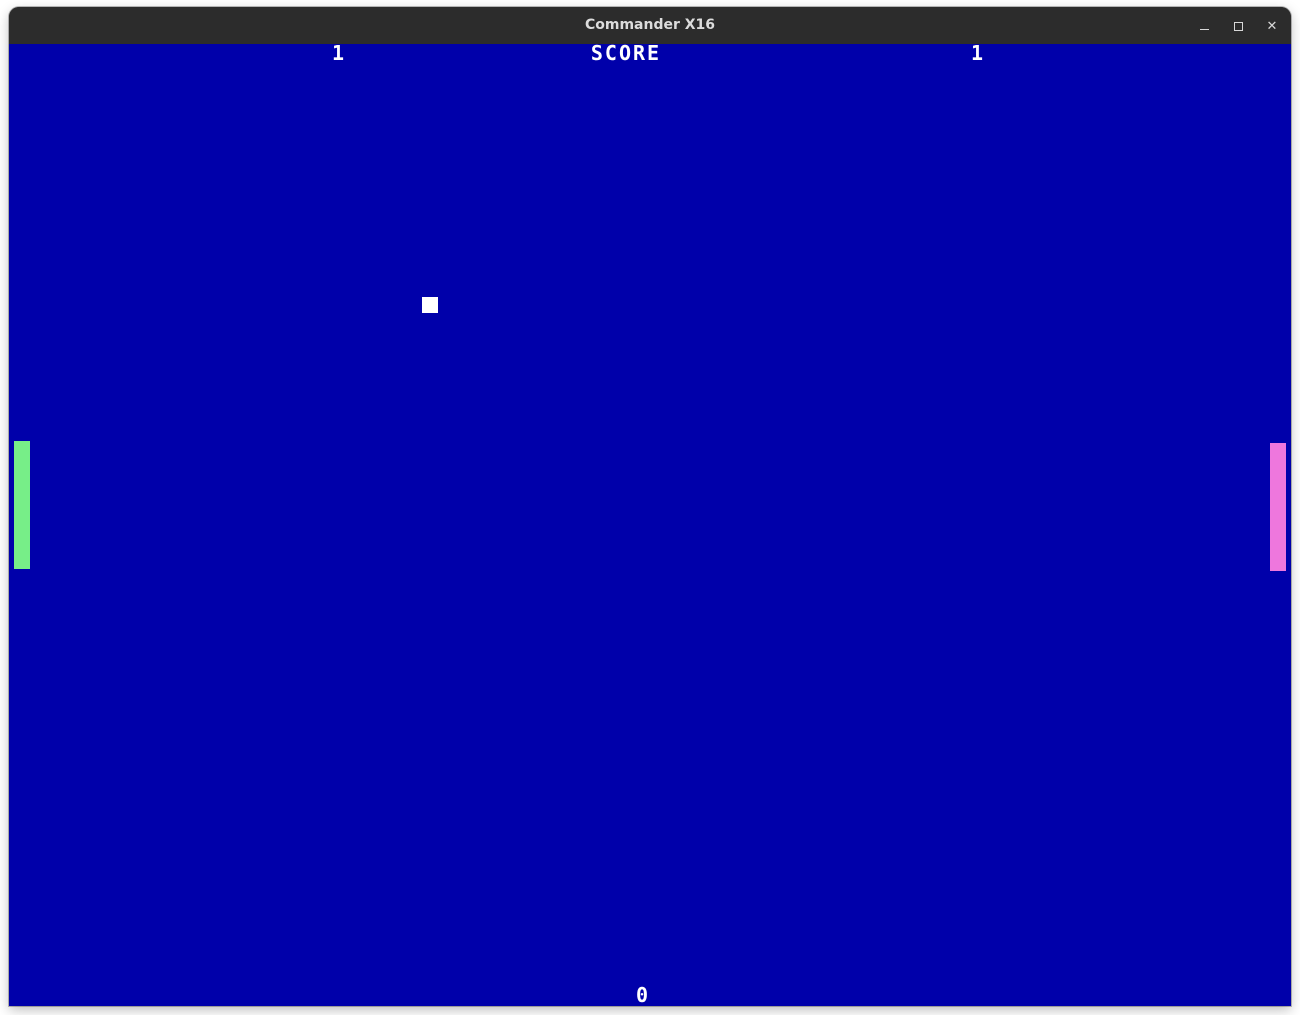 The image size is (1300, 1015). Describe the element at coordinates (626, 54) in the screenshot. I see `score-label: SCORE` at that location.